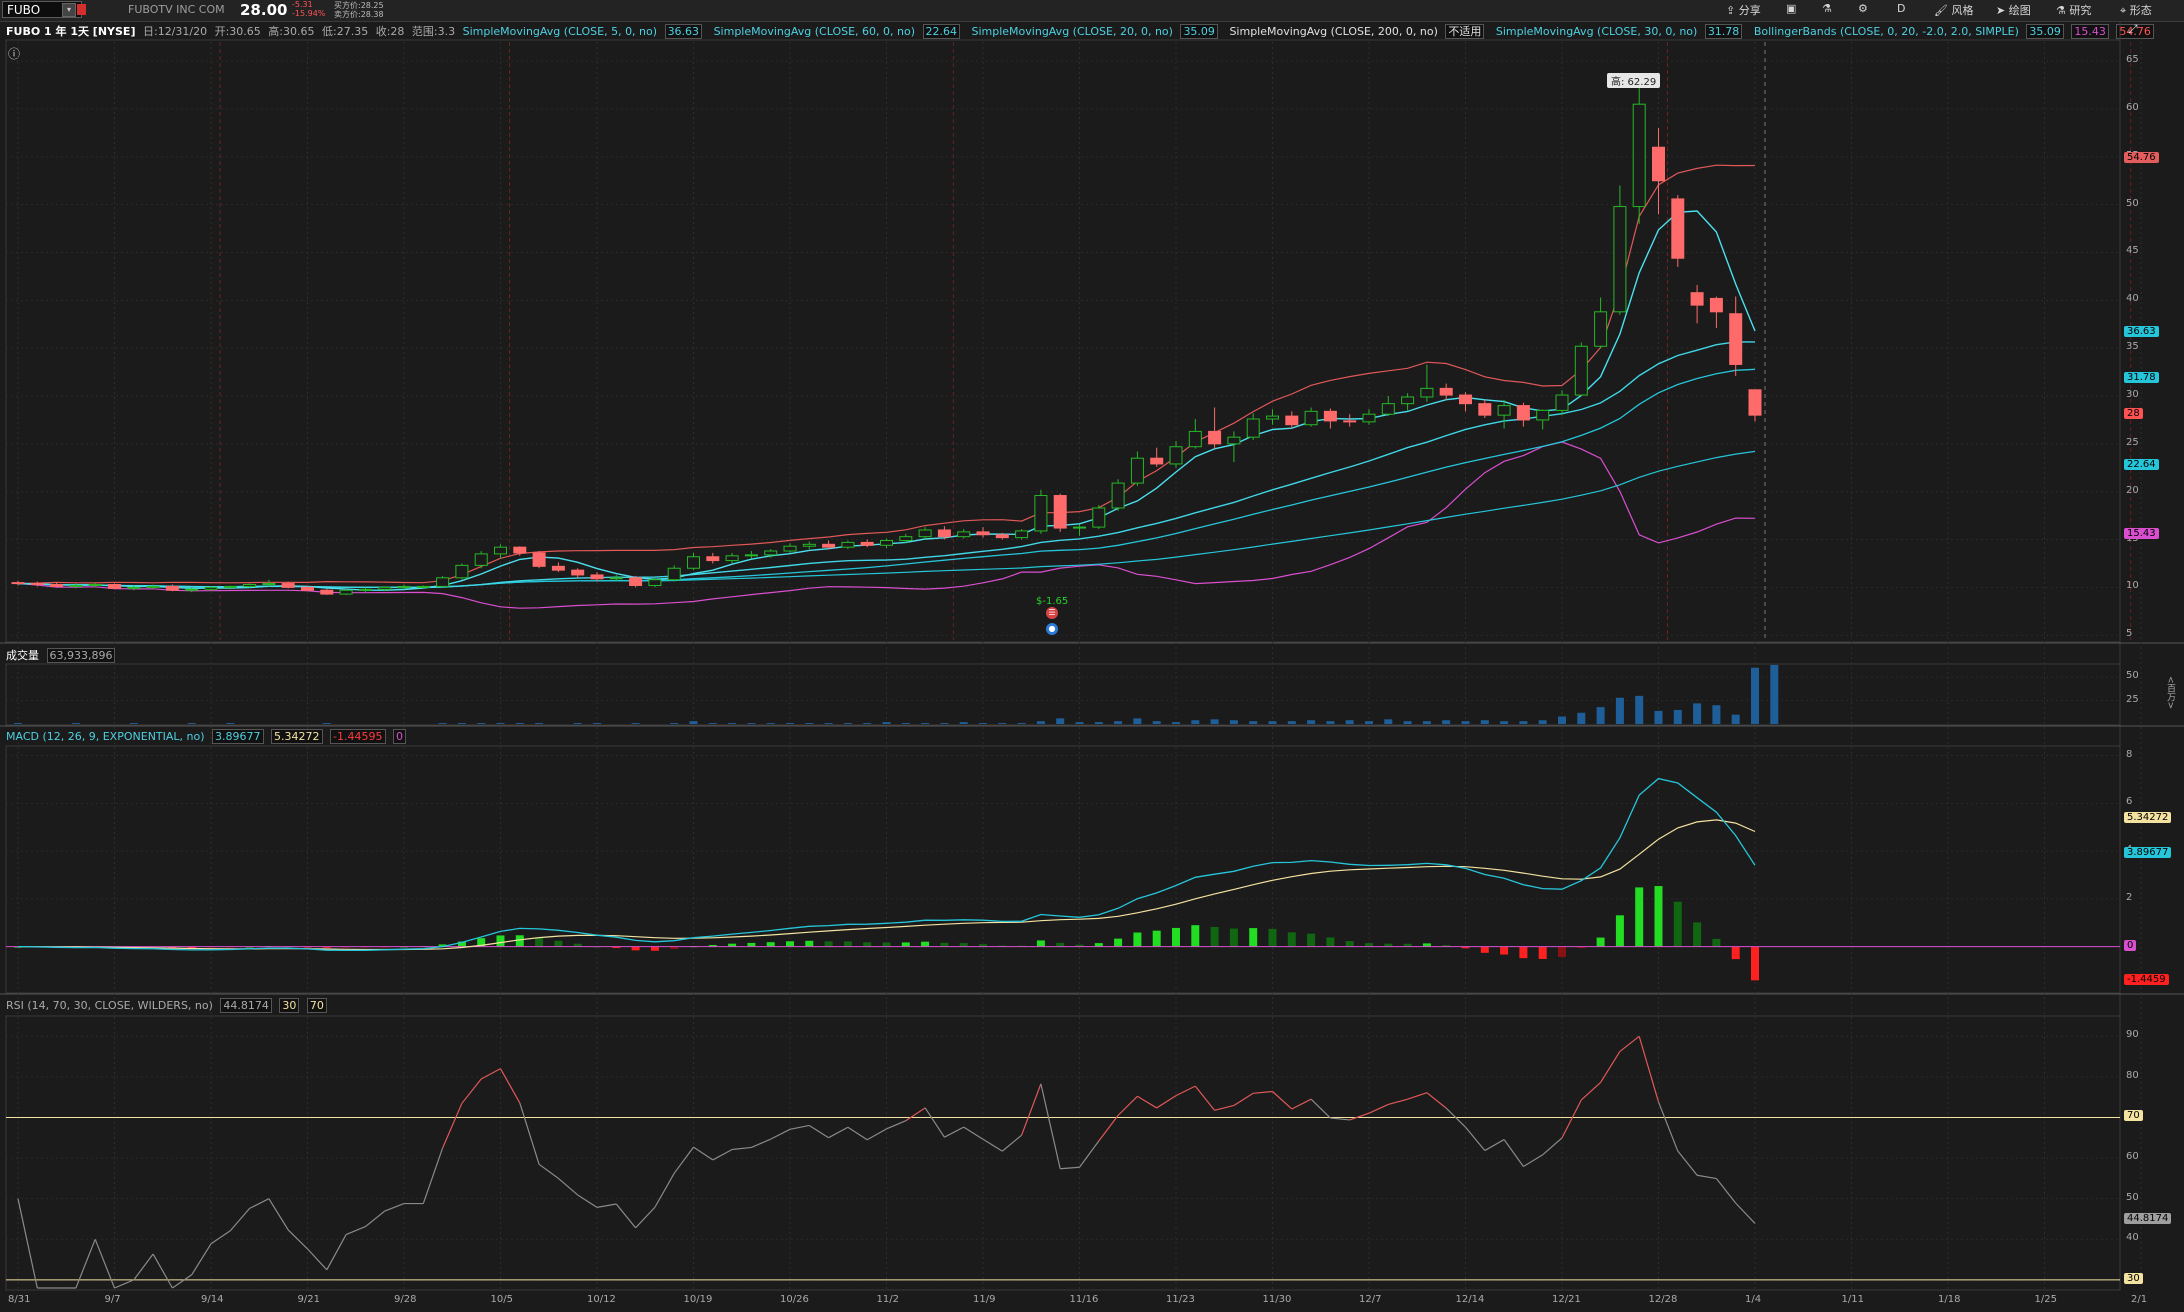  Describe the element at coordinates (2141, 377) in the screenshot. I see `price-tag-2: 31.78` at that location.